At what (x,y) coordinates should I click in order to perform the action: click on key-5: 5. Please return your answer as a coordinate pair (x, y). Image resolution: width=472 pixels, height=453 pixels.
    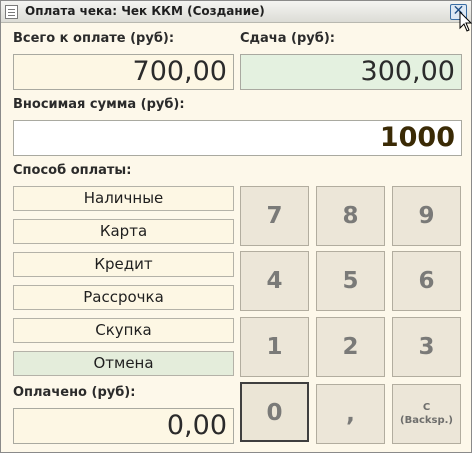
    Looking at the image, I should click on (350, 281).